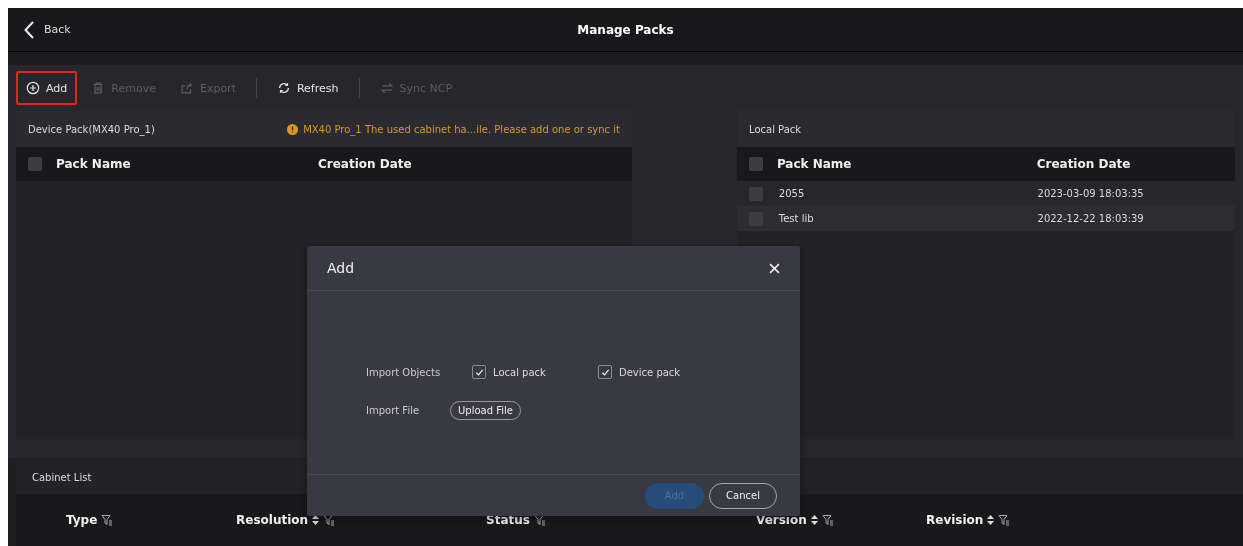  Describe the element at coordinates (774, 268) in the screenshot. I see `close-button` at that location.